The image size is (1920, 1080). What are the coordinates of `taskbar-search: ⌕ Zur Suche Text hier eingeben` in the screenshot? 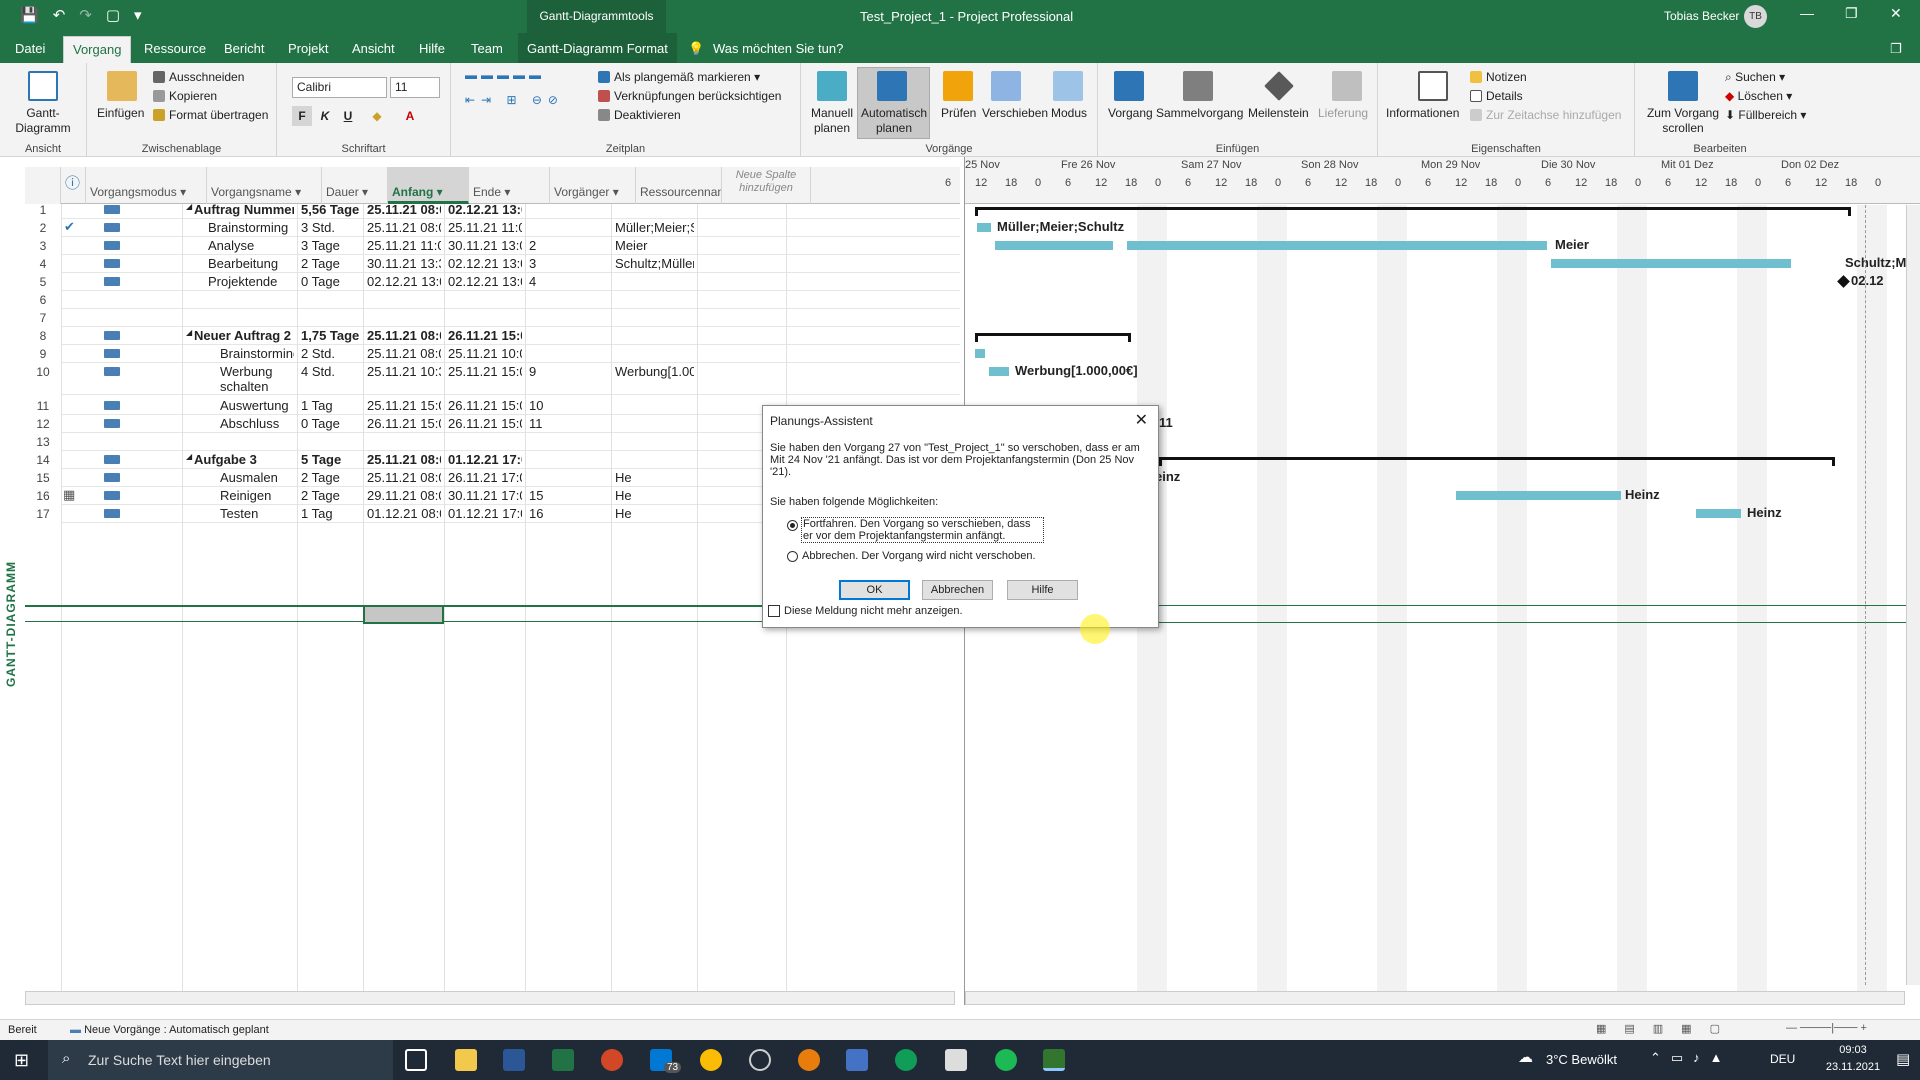 It's located at (220, 1060).